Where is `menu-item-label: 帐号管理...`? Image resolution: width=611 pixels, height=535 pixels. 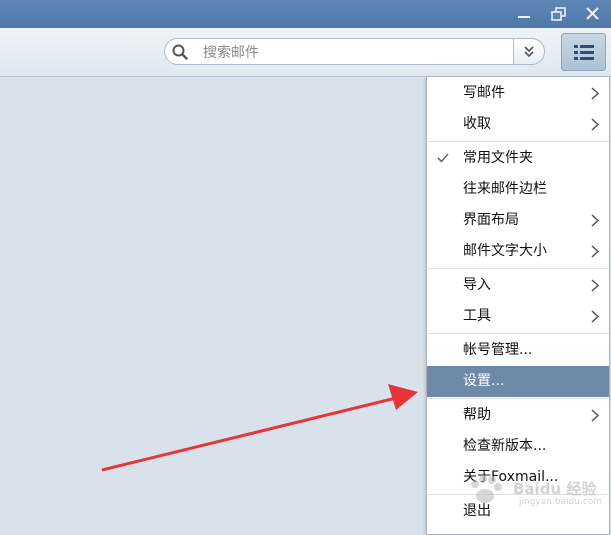 menu-item-label: 帐号管理... is located at coordinates (498, 350).